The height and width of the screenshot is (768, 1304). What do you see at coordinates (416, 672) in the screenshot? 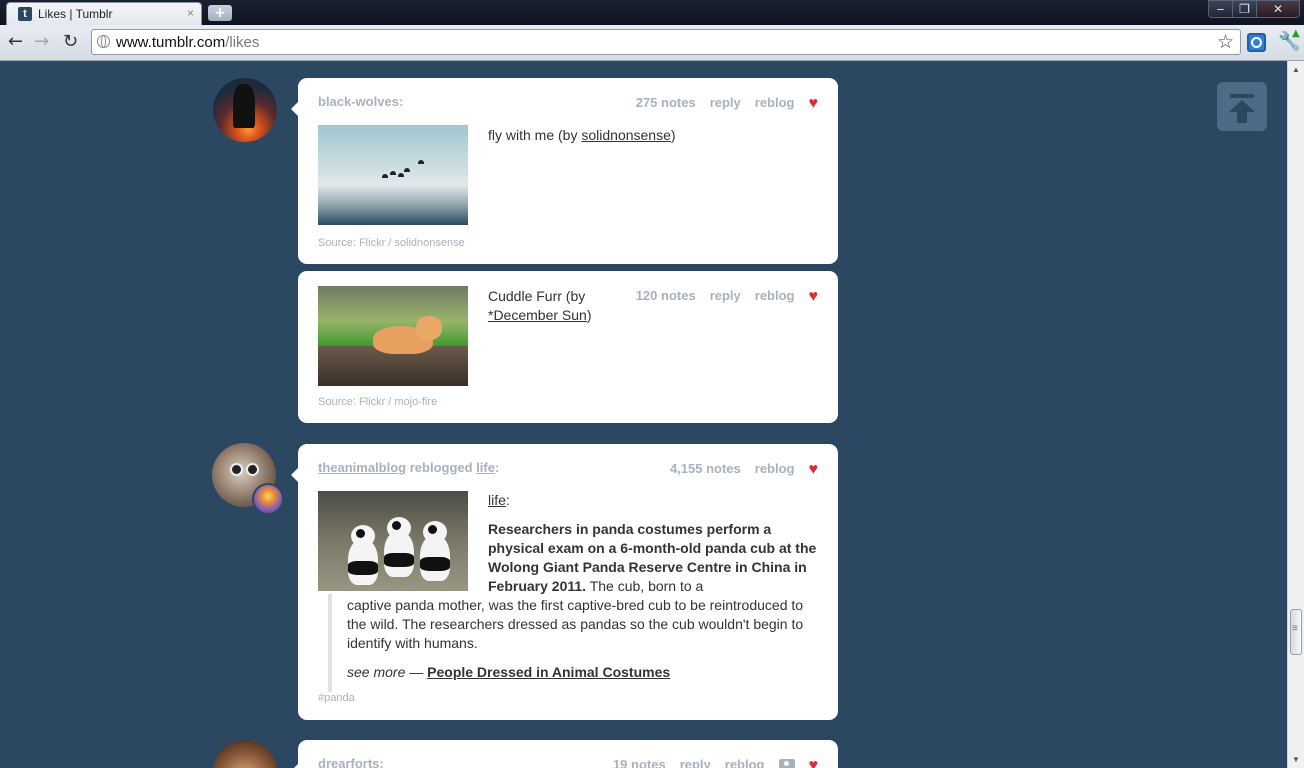
I see `see-more-dash: —` at bounding box center [416, 672].